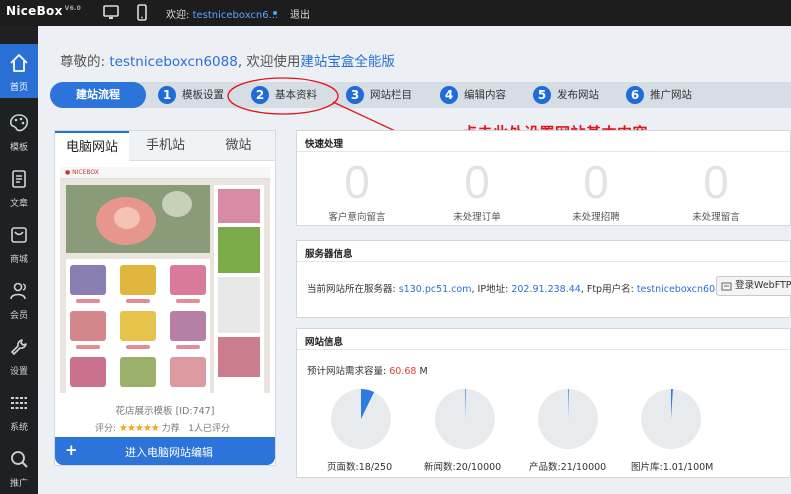 The image size is (791, 494). Describe the element at coordinates (607, 289) in the screenshot. I see `ftp-label: , Ftp用户名:` at that location.